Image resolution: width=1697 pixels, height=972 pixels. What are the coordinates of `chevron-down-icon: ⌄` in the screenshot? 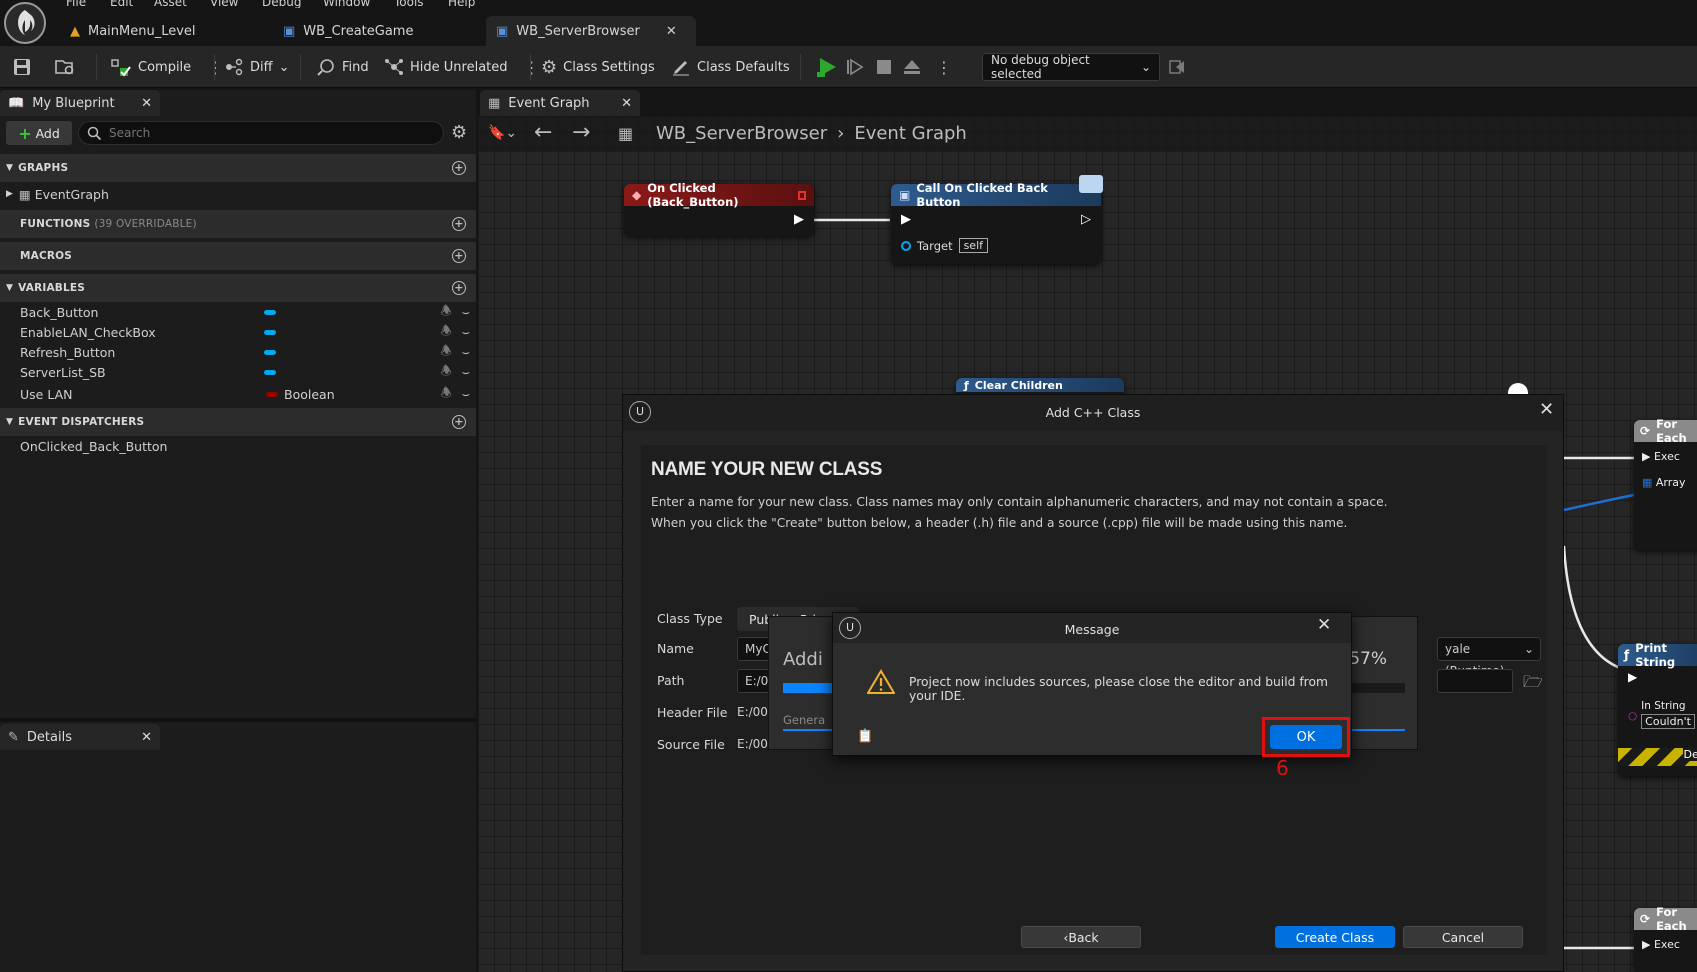 It's located at (1528, 649).